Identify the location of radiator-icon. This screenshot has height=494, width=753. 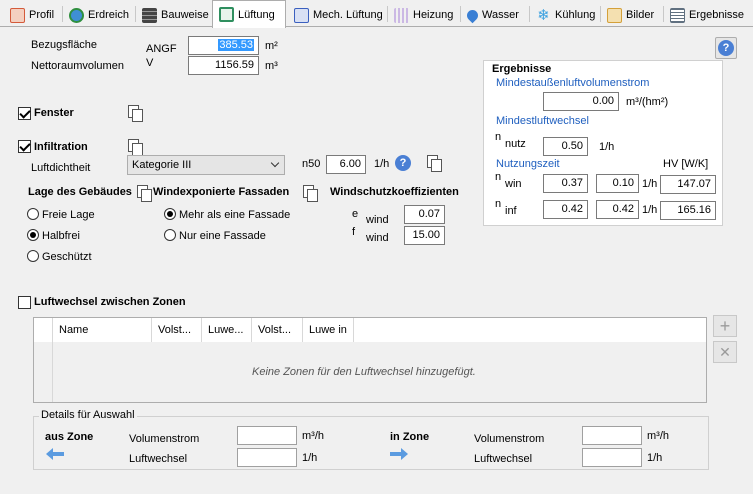
(401, 15).